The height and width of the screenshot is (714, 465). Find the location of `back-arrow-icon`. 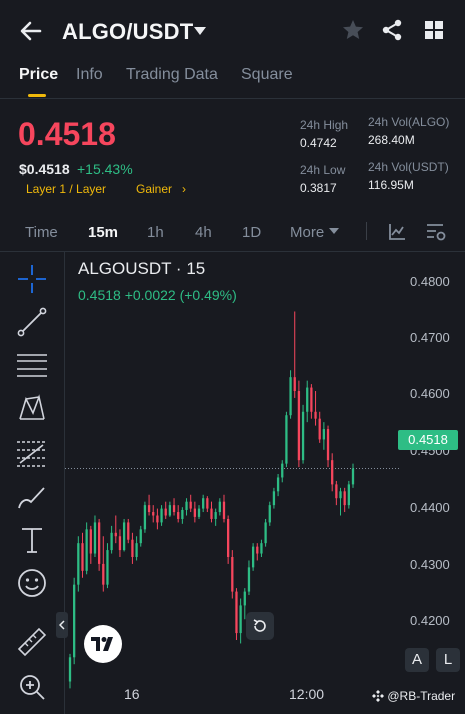

back-arrow-icon is located at coordinates (31, 31).